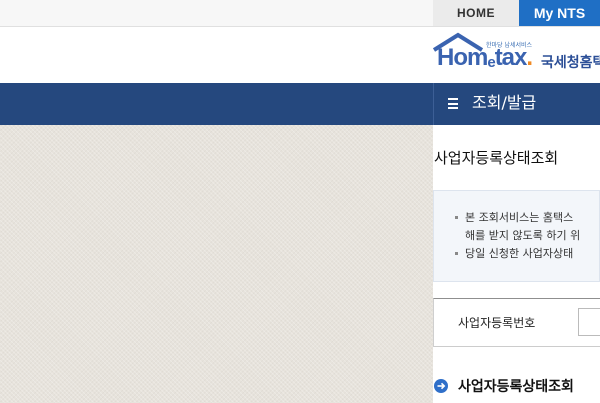 The width and height of the screenshot is (600, 403). What do you see at coordinates (462, 57) in the screenshot?
I see `logo-home-text: Hom` at bounding box center [462, 57].